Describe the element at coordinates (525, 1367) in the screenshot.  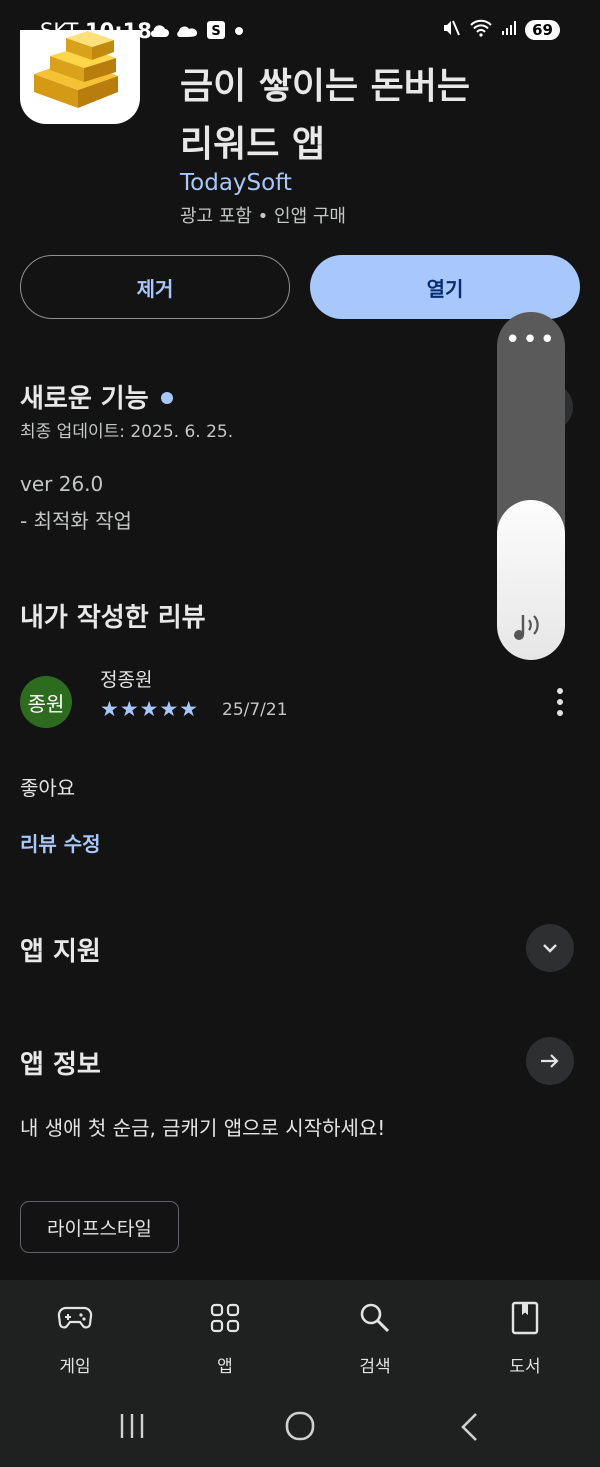
I see `nav-books-label: 도서` at that location.